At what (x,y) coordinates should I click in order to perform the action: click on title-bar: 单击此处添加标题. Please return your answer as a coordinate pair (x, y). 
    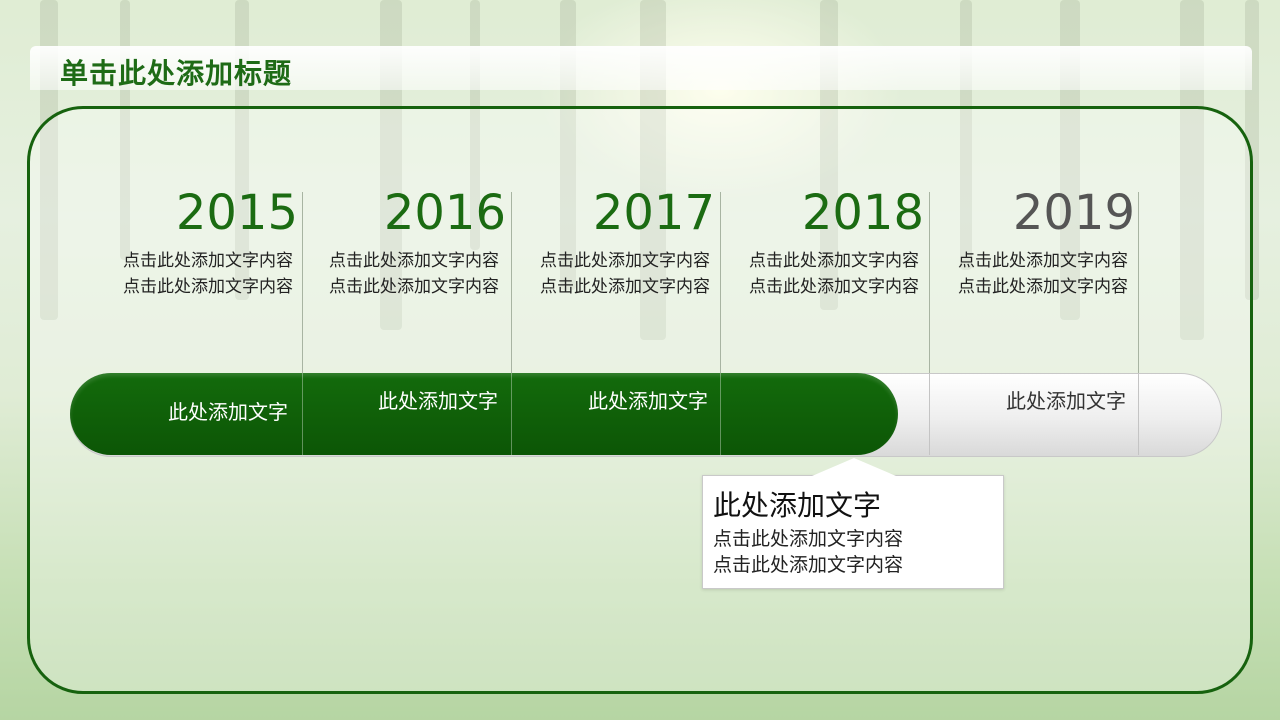
    Looking at the image, I should click on (641, 68).